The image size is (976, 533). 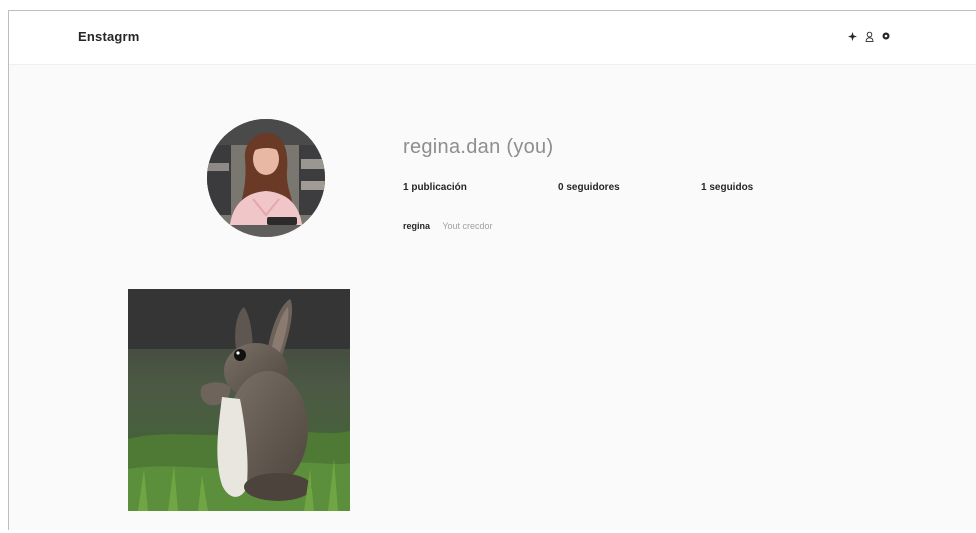 I want to click on rabbit-photo, so click(x=239, y=400).